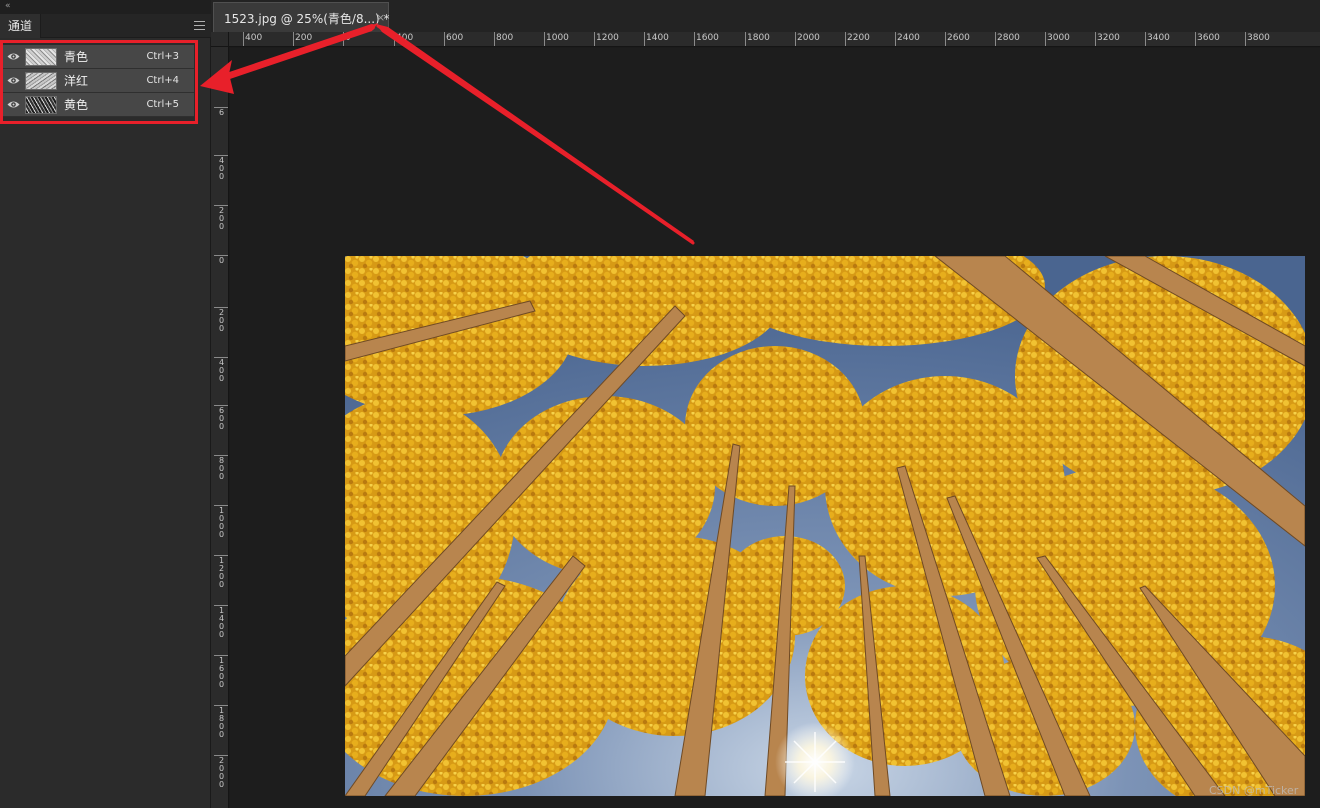 This screenshot has height=808, width=1320. Describe the element at coordinates (958, 38) in the screenshot. I see `ruler-tick-label: 2600` at that location.